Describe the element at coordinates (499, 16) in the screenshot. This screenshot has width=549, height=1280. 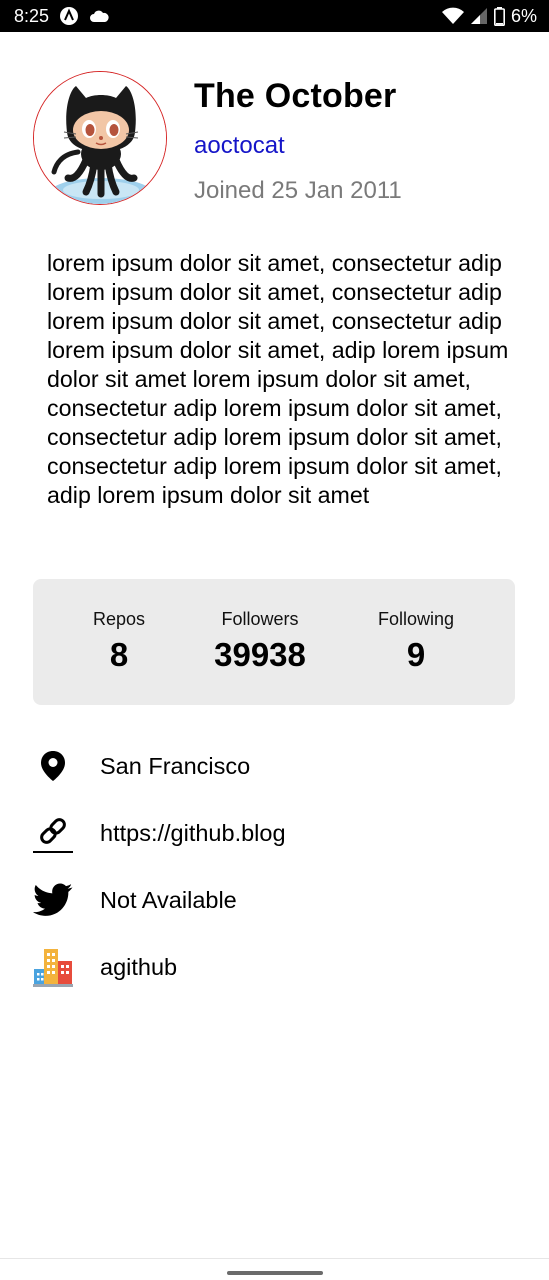
I see `battery-icon` at that location.